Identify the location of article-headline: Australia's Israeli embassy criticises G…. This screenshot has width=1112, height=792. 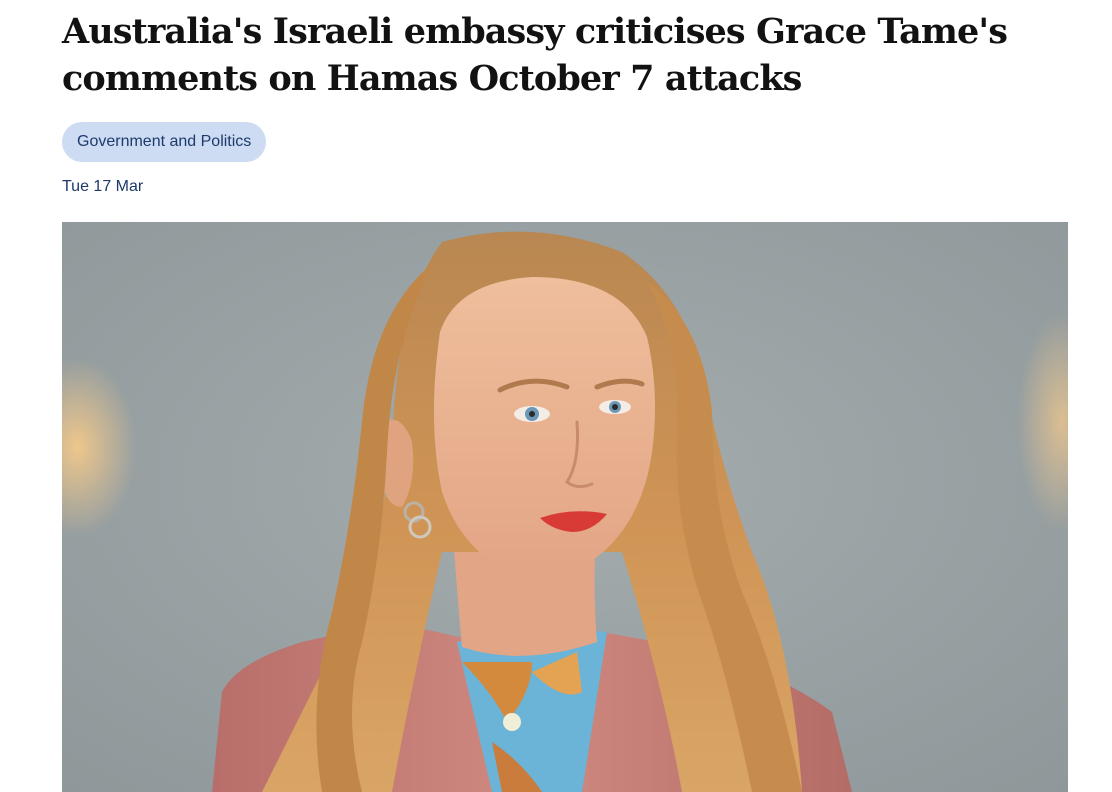
(535, 55).